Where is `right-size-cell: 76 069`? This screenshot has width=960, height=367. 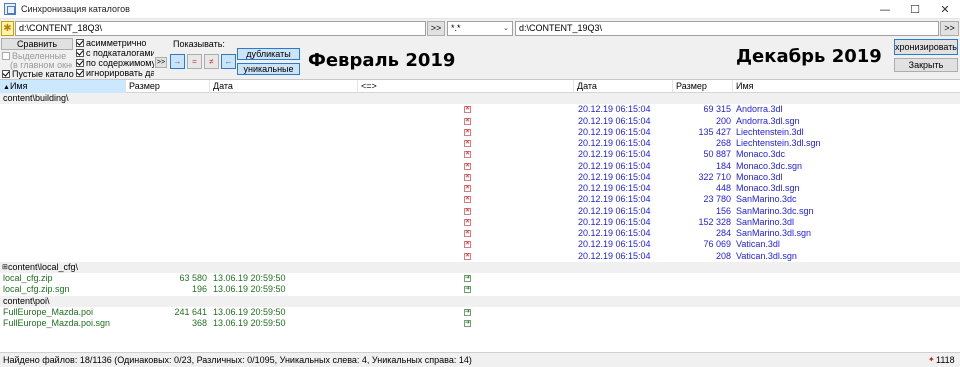 right-size-cell: 76 069 is located at coordinates (717, 244).